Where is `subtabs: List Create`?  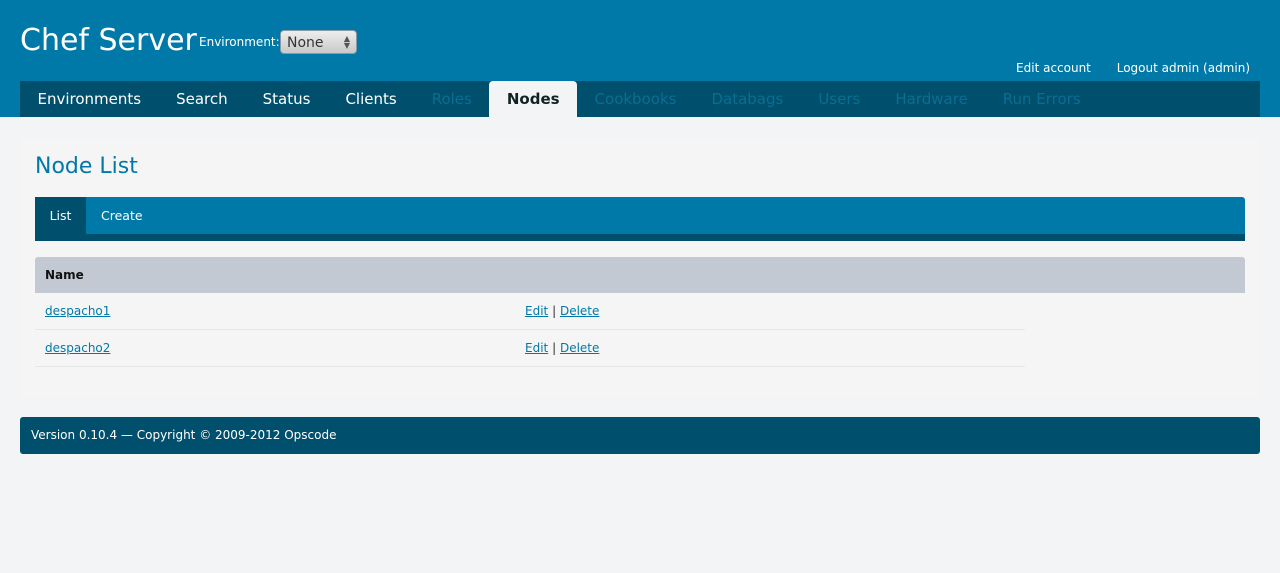 subtabs: List Create is located at coordinates (640, 219).